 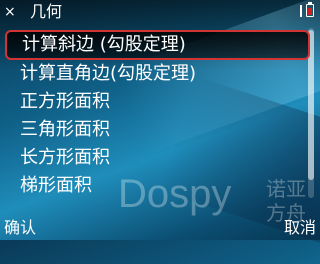 What do you see at coordinates (160, 158) in the screenshot?
I see `menu-item-rectangle-area: 长方形面积` at bounding box center [160, 158].